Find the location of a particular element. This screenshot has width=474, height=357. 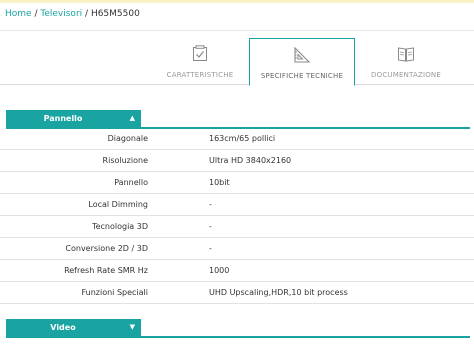

breadcrumb-current: H65M5500 is located at coordinates (115, 14).